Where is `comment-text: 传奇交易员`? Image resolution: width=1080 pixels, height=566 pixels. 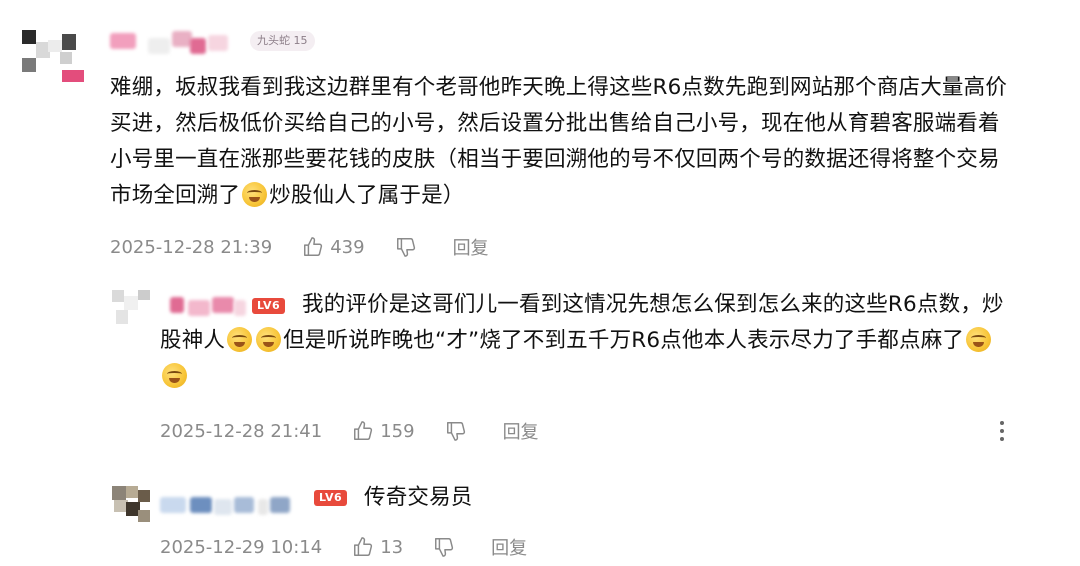 comment-text: 传奇交易员 is located at coordinates (418, 497).